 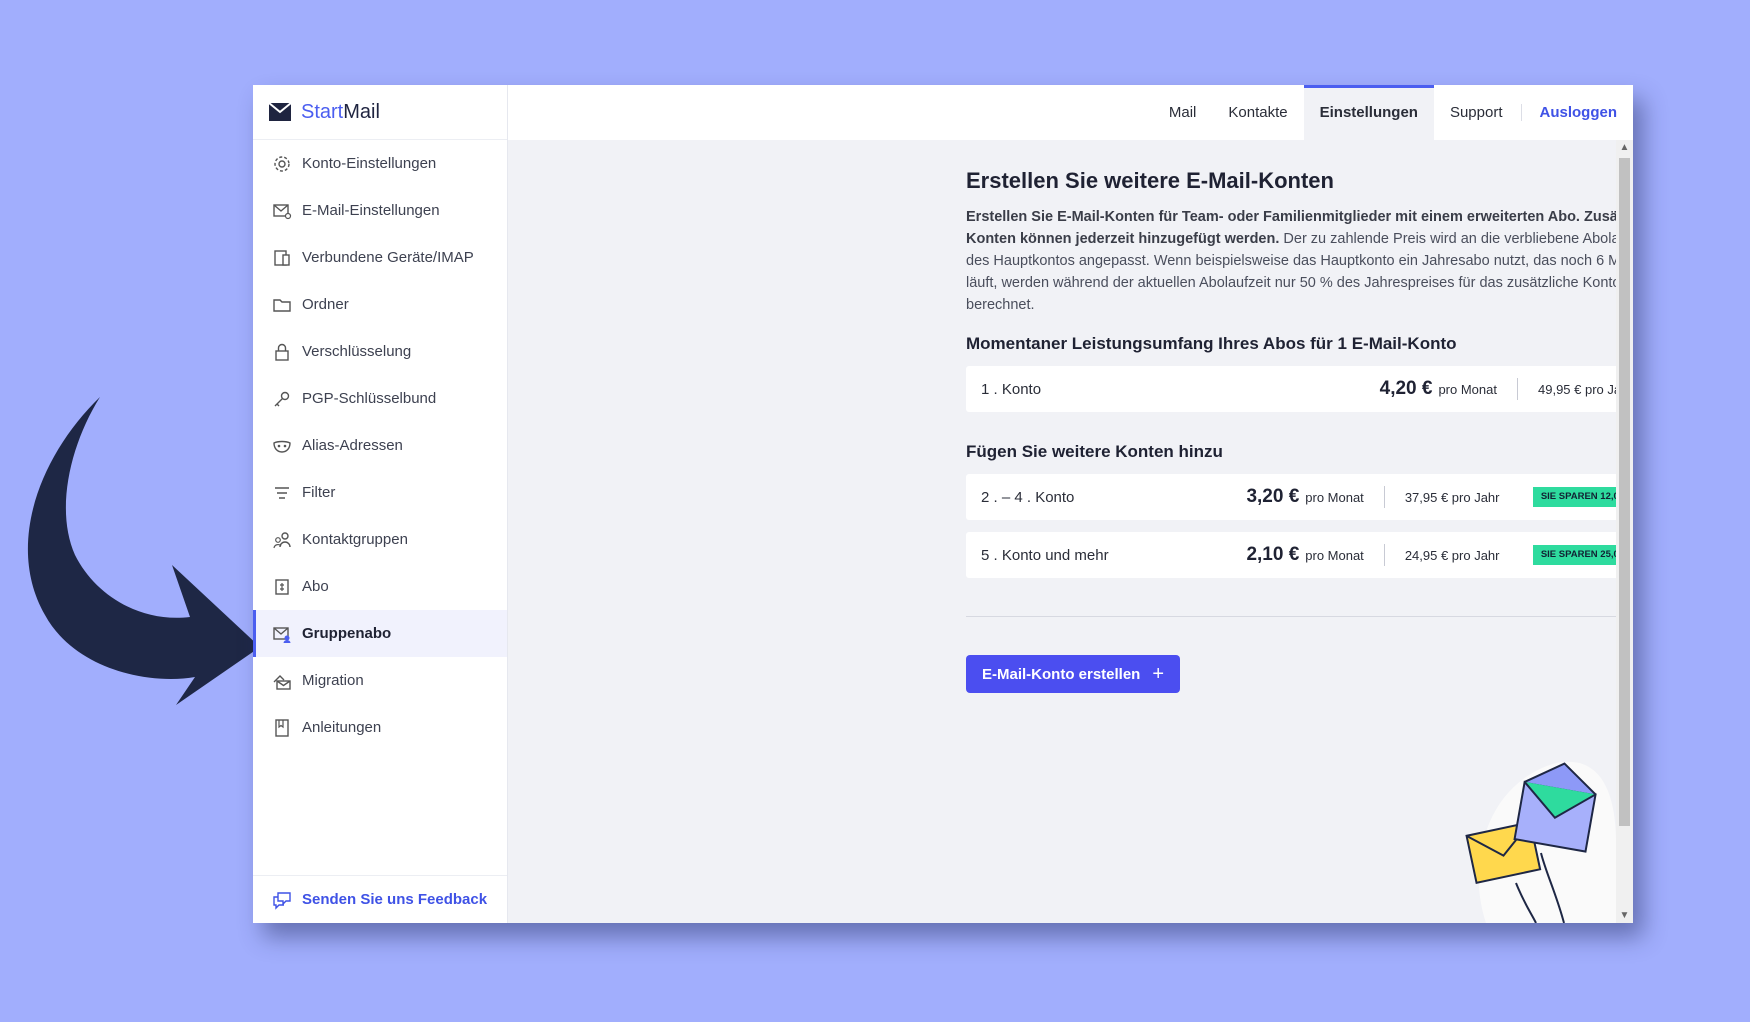 I want to click on savings-badge: SIE SPAREN 12,00 €, so click(x=1574, y=497).